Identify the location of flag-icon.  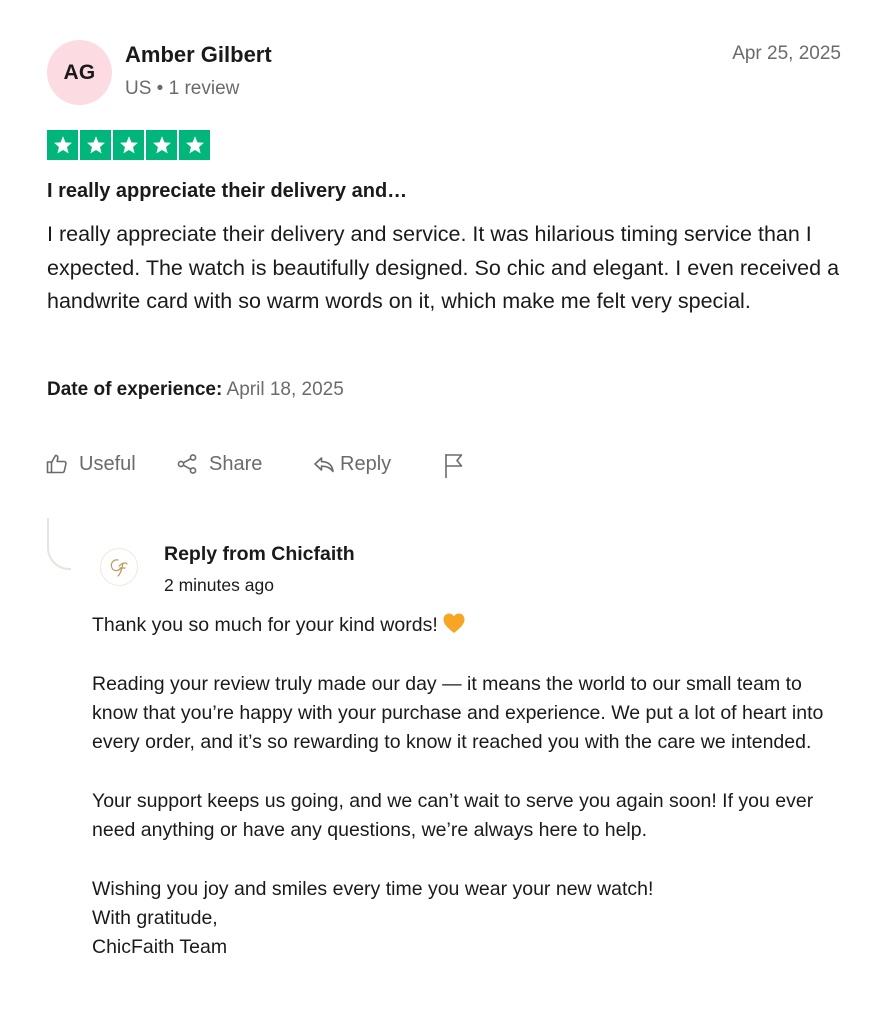
(454, 466).